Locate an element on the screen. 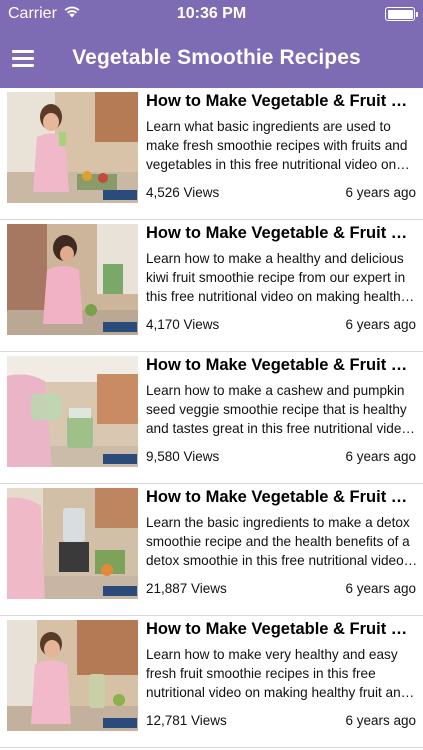 The width and height of the screenshot is (423, 750). wifi-icon is located at coordinates (72, 14).